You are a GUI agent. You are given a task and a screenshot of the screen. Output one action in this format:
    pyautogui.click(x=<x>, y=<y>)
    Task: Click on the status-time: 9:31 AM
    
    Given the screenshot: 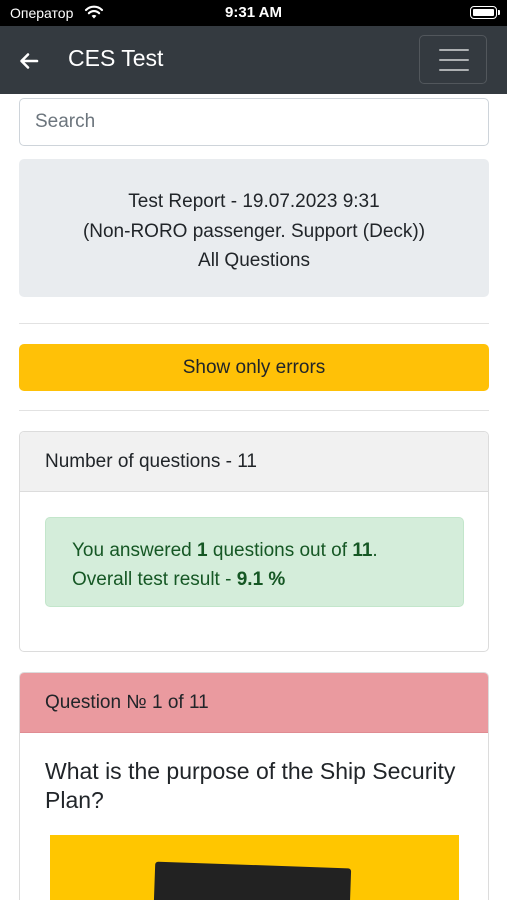 What is the action you would take?
    pyautogui.click(x=253, y=12)
    